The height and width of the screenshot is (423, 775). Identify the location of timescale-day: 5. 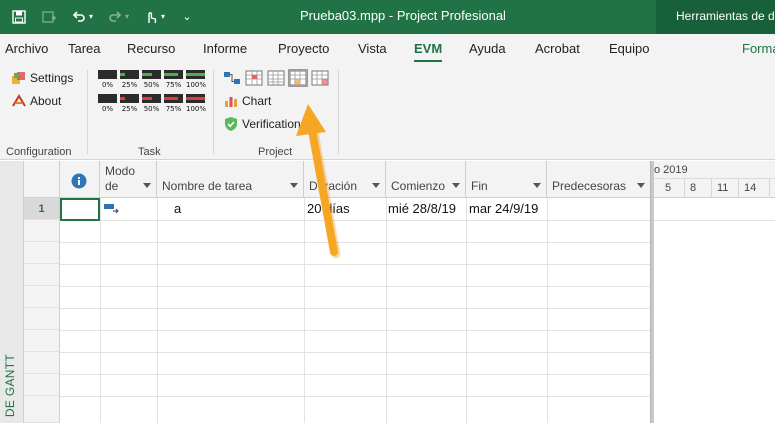
(668, 188).